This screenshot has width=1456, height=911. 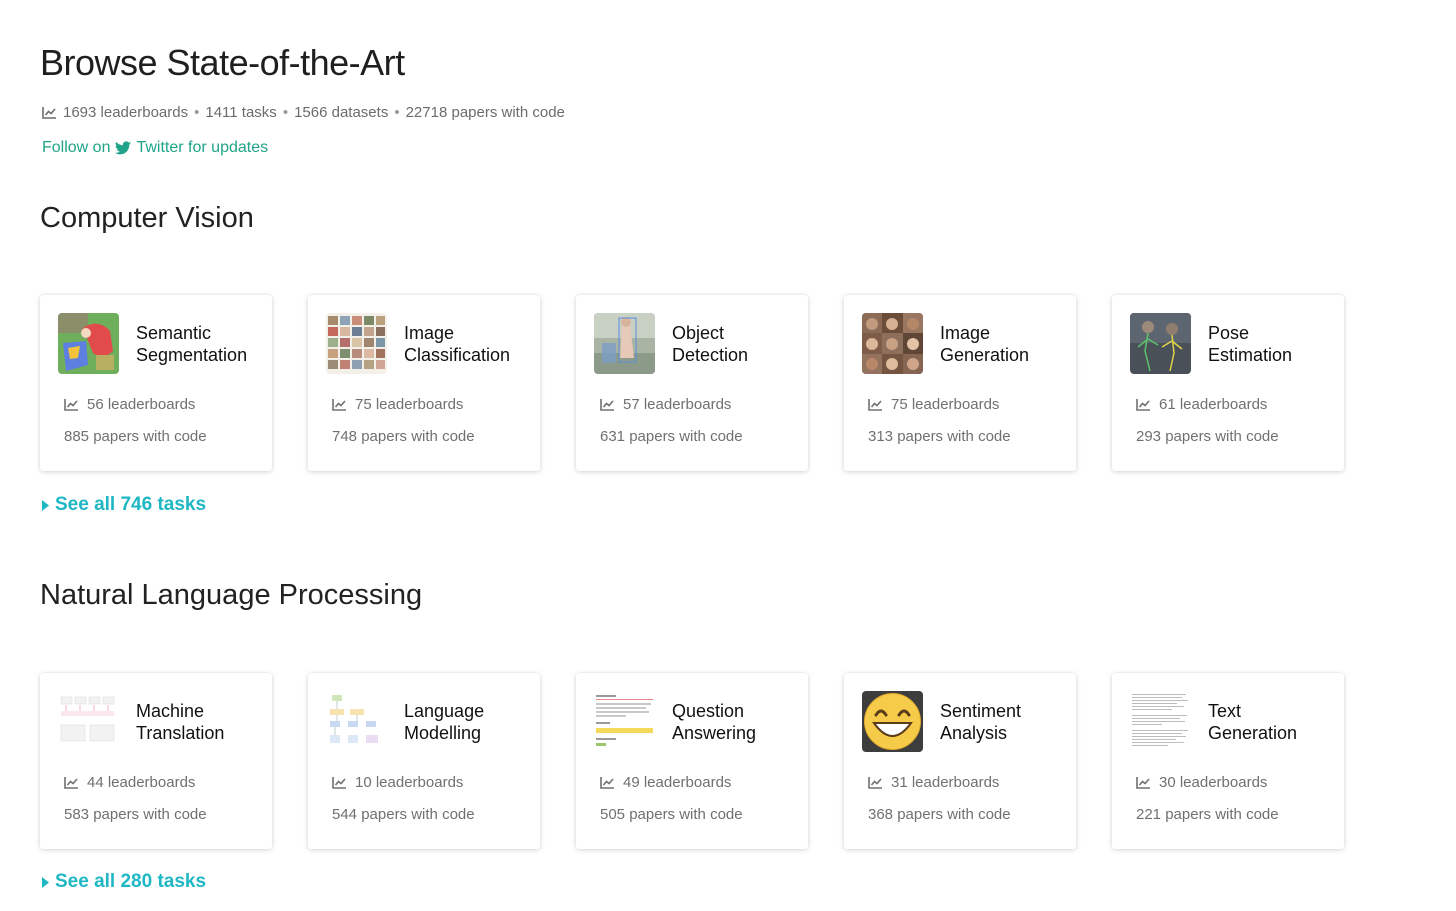 I want to click on task-title: Sentiment Analysis, so click(x=1005, y=722).